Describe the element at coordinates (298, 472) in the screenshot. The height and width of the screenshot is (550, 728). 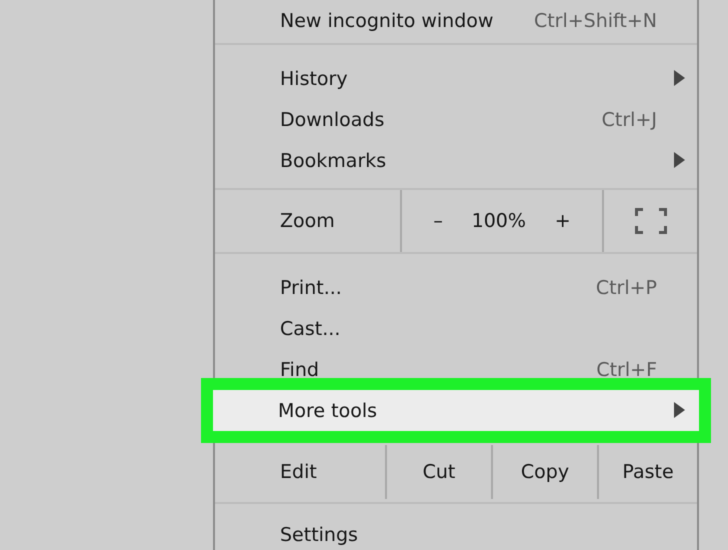
I see `edit-label: Edit` at that location.